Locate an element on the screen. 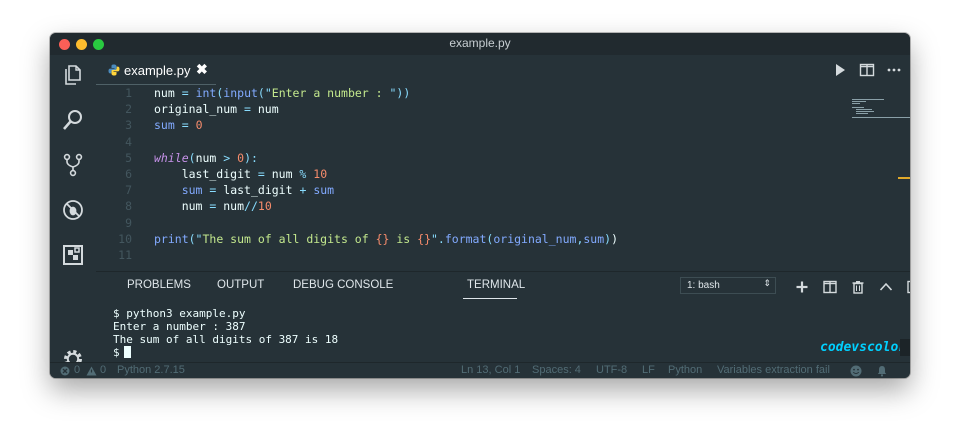 This screenshot has width=960, height=445. code-line: 9 is located at coordinates (446, 223).